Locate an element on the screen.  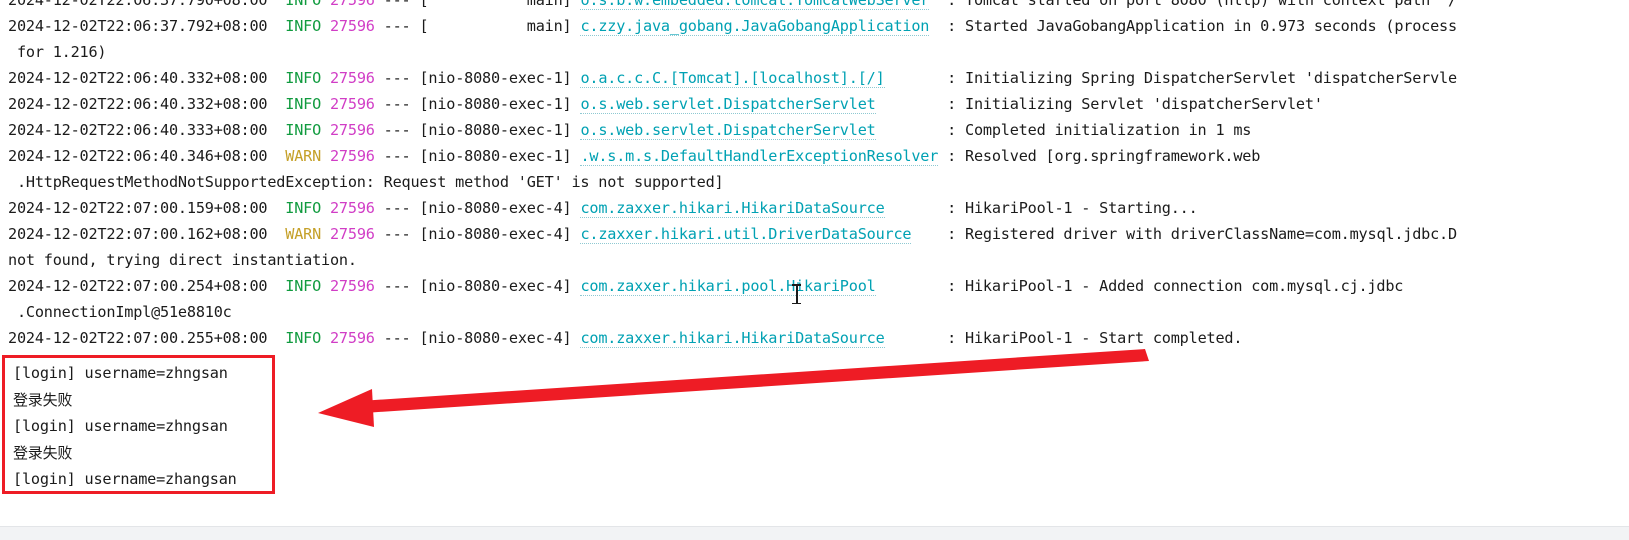
log-timestamp: 2024-12-02T22:06:40.333+08:00 is located at coordinates (147, 130).